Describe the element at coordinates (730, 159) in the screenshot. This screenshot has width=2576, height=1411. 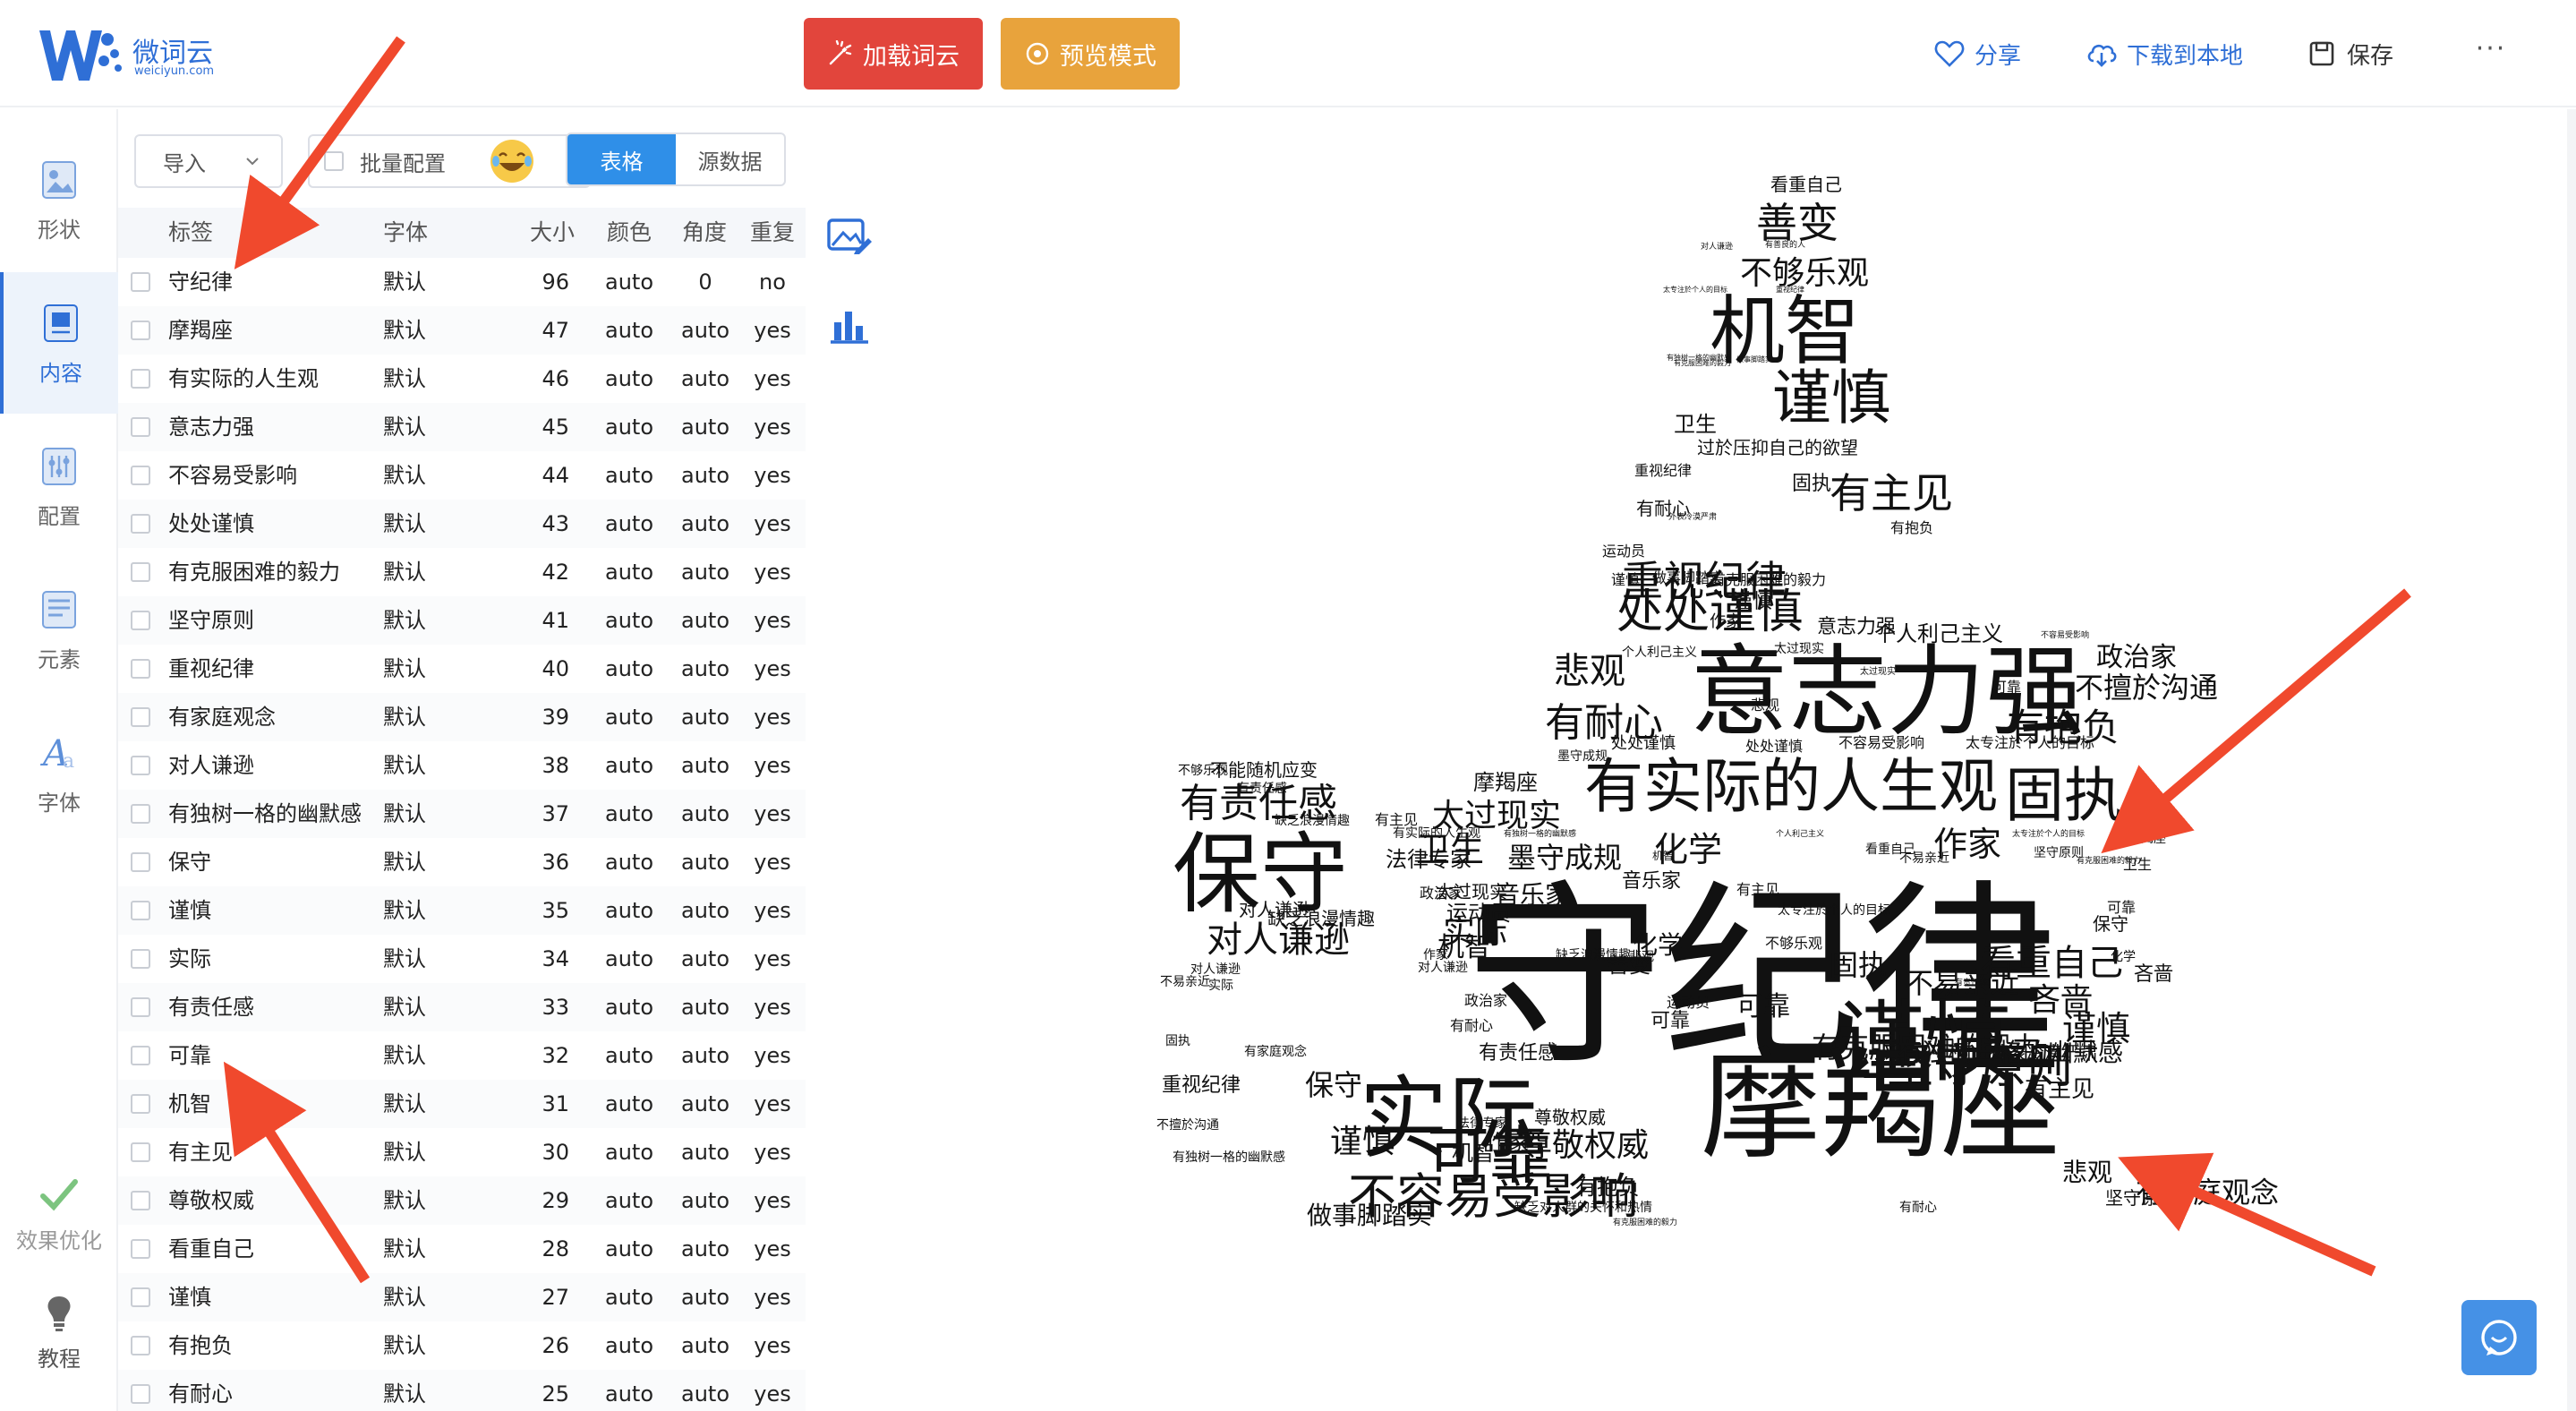
I see `tab-source-data: 源数据` at that location.